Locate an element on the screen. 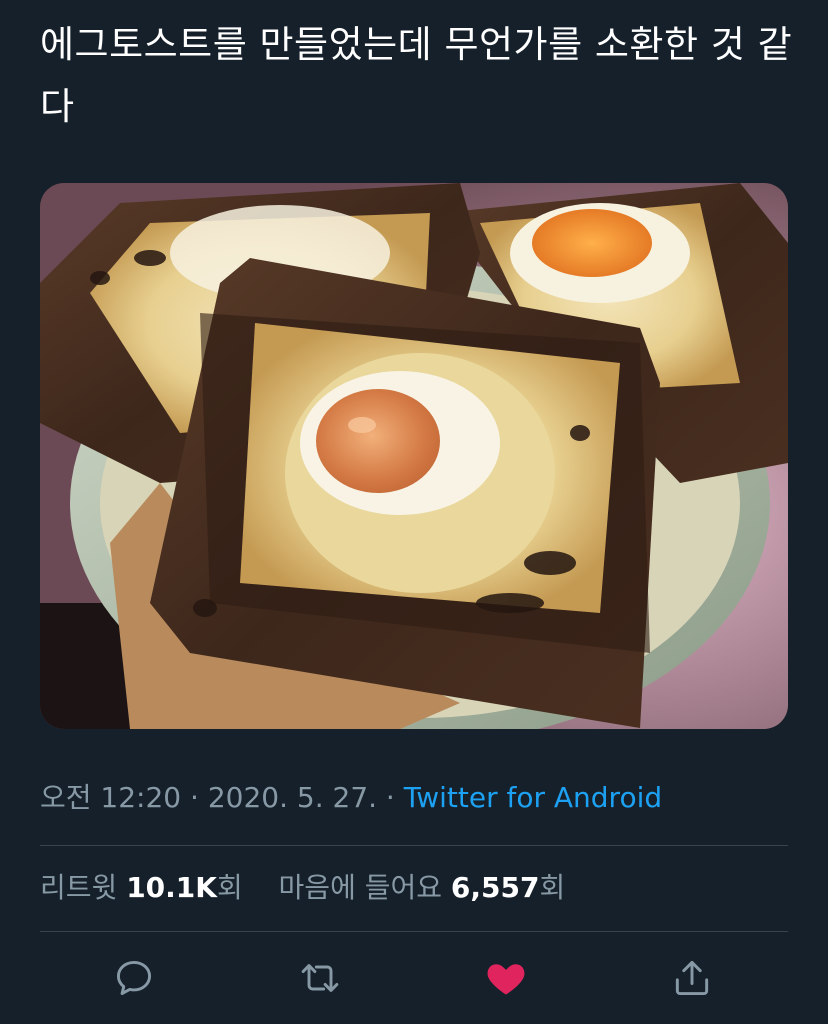  tweet-time: 오전 12:20 is located at coordinates (111, 797).